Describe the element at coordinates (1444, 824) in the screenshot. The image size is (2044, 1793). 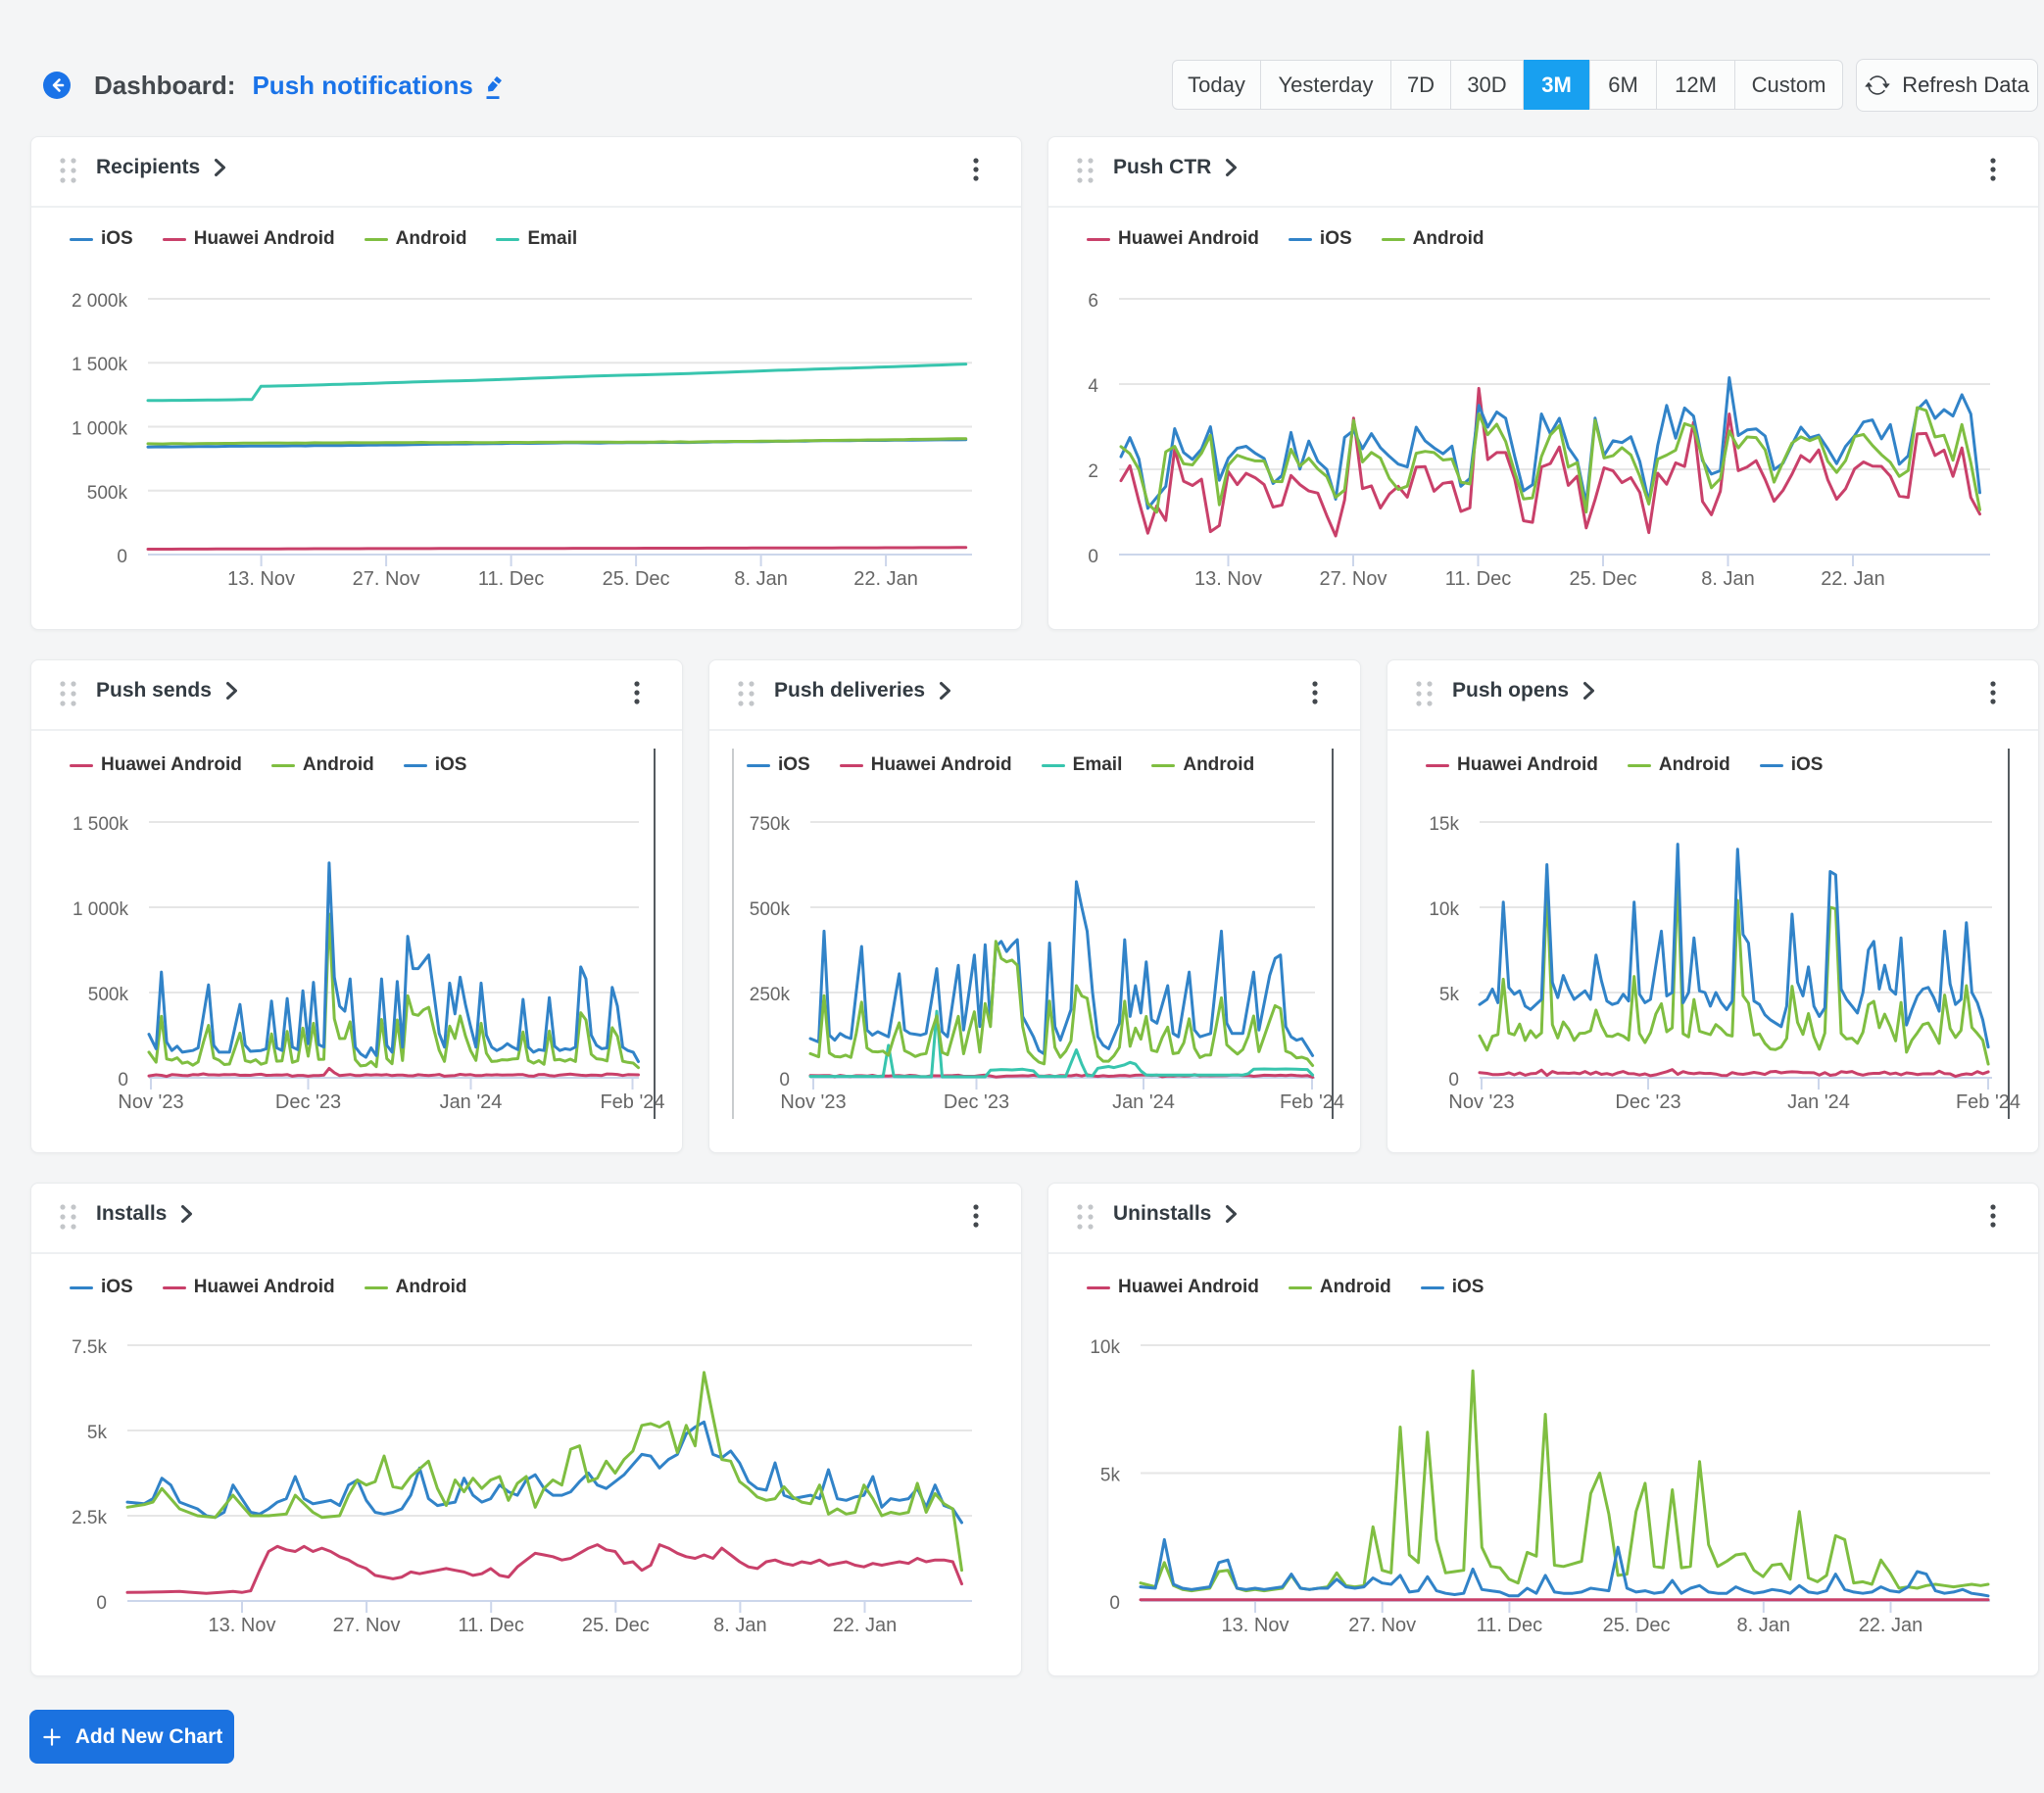
I see `svg-text: 15k` at that location.